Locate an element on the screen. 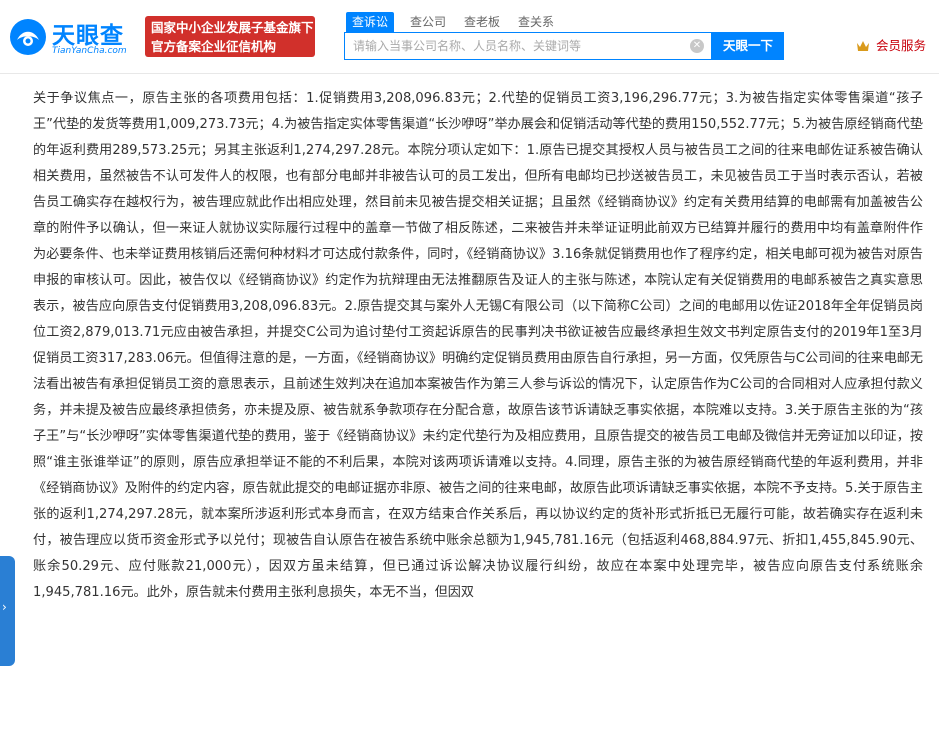 The width and height of the screenshot is (939, 750). logo-subtext: TianYanCha.com is located at coordinates (89, 51).